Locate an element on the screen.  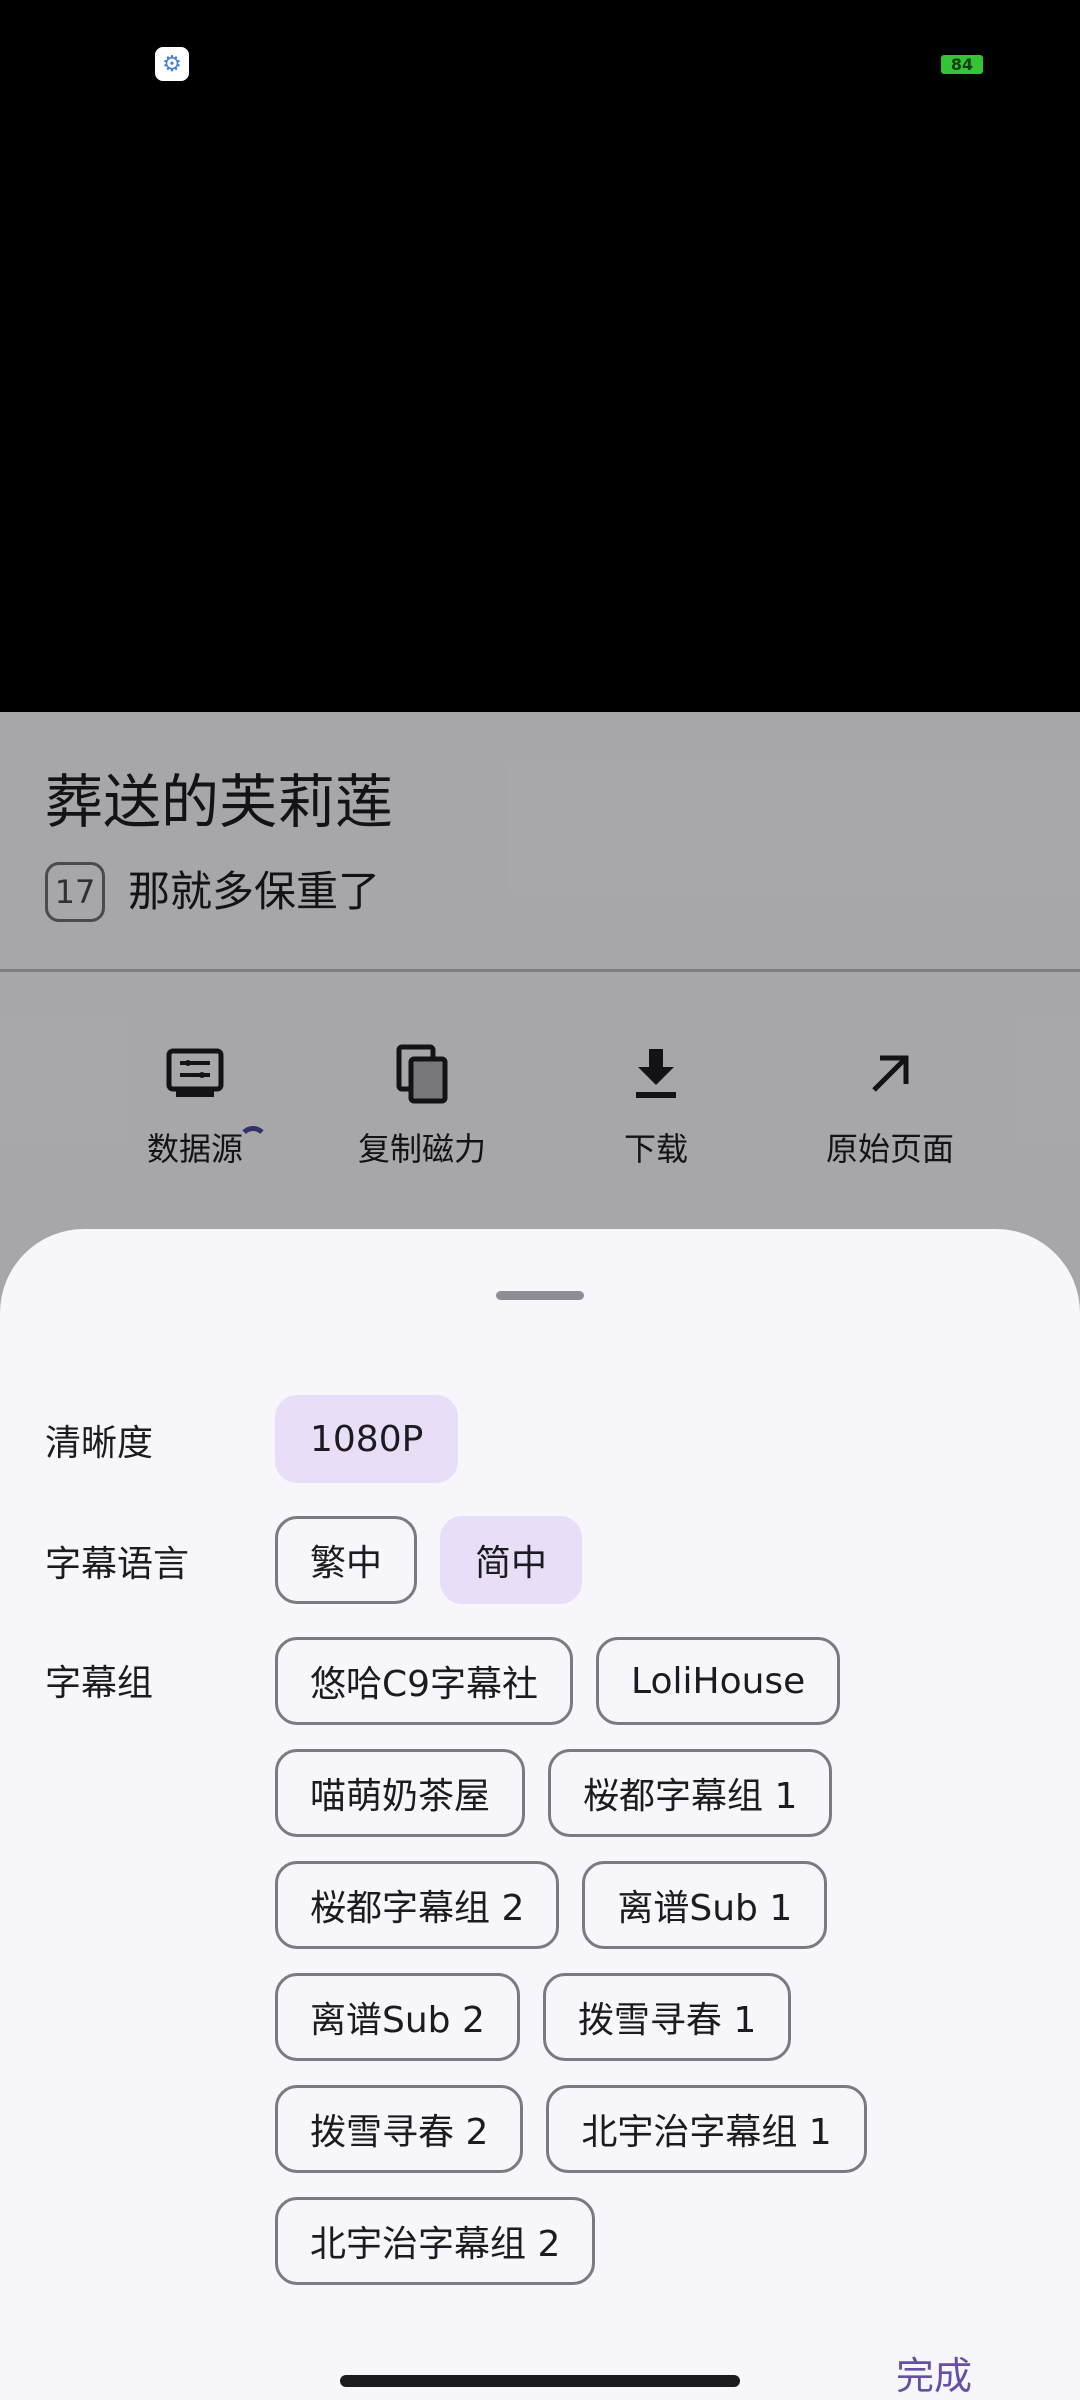
subtitle-language-label: 字幕语言 is located at coordinates (117, 1564).